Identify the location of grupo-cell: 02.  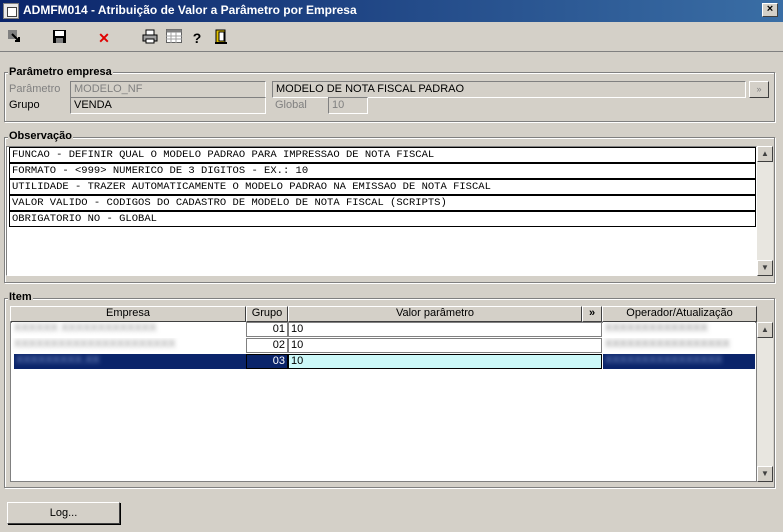
(267, 345).